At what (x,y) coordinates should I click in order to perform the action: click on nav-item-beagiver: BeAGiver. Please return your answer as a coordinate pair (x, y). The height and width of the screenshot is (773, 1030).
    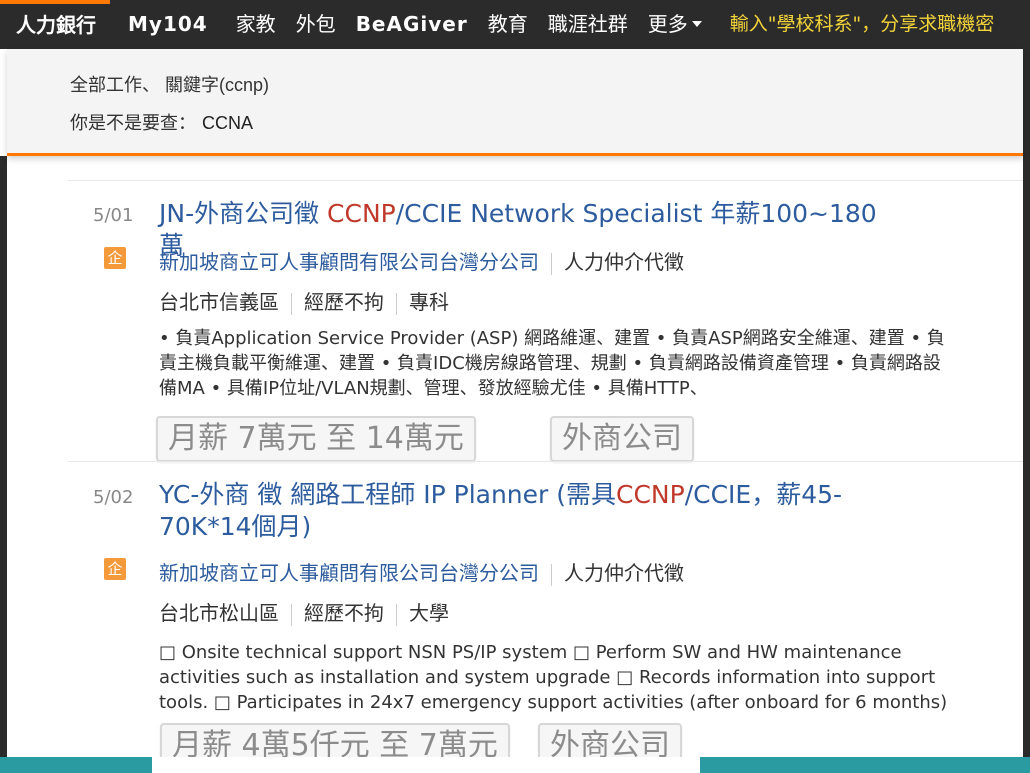
    Looking at the image, I should click on (412, 24).